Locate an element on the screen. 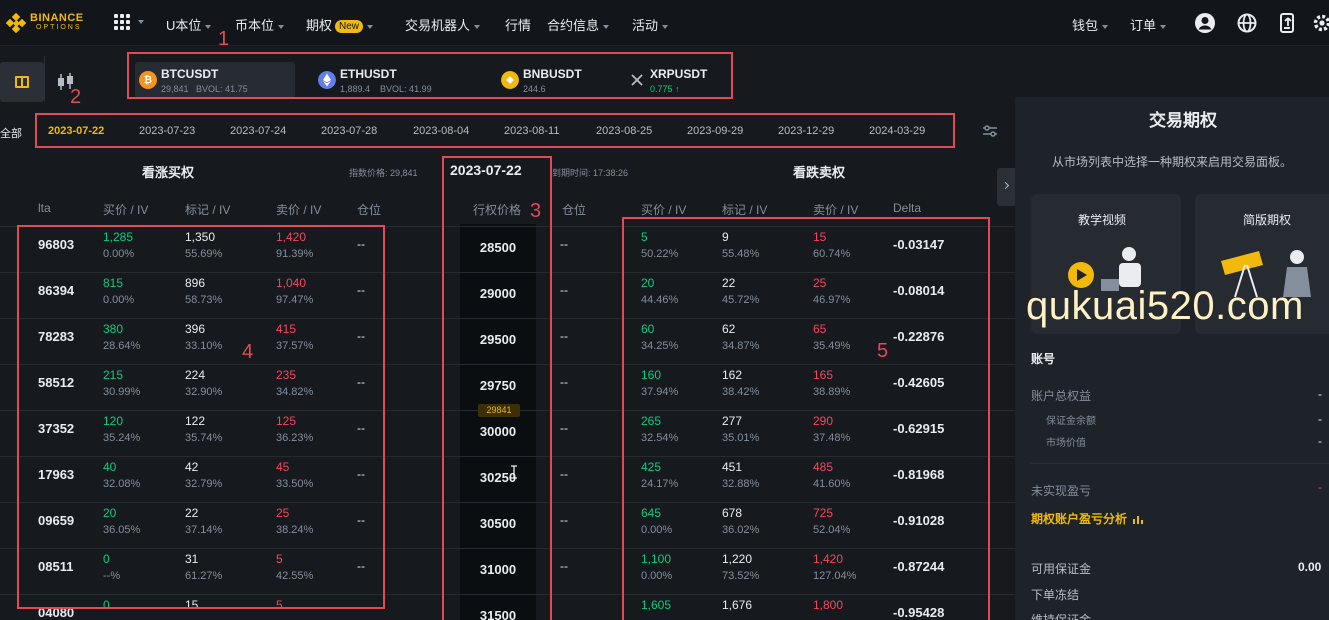 The height and width of the screenshot is (620, 1329). card-title: 简版期权 is located at coordinates (1267, 220).